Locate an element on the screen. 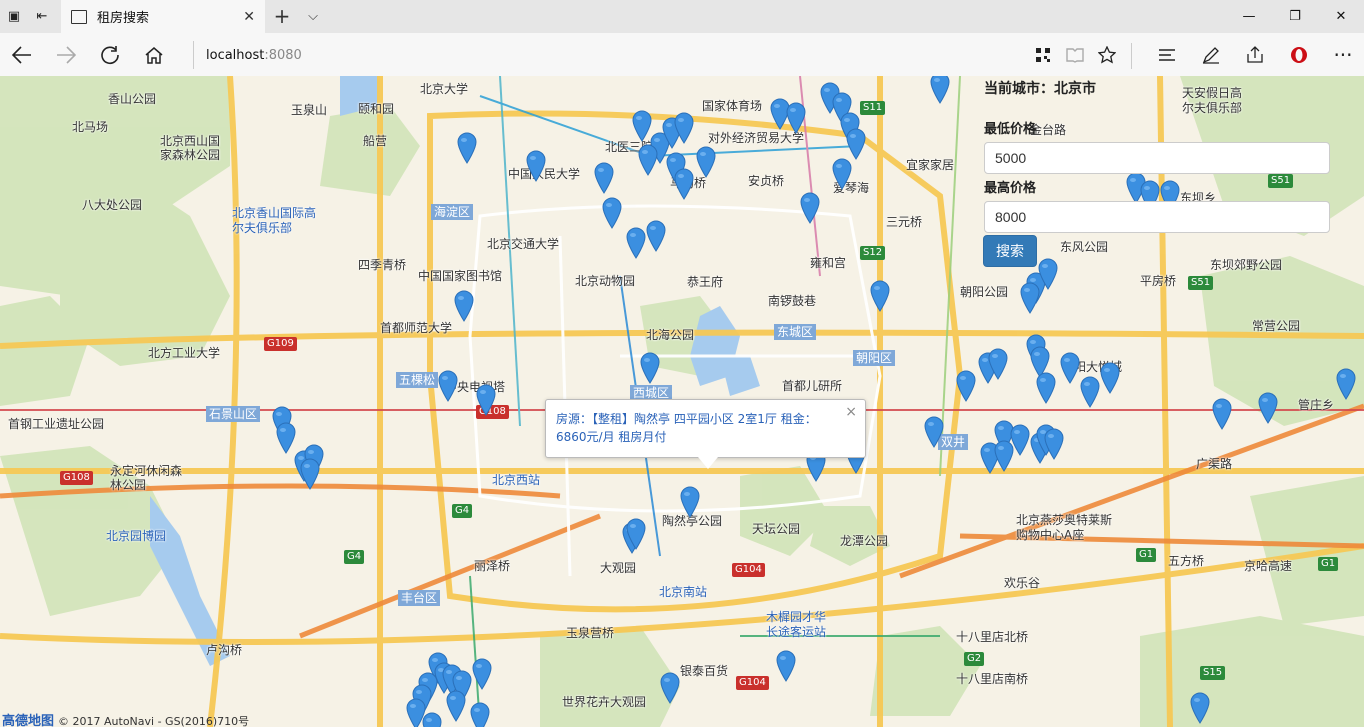 This screenshot has height=727, width=1364. road-sign: G1 is located at coordinates (1328, 564).